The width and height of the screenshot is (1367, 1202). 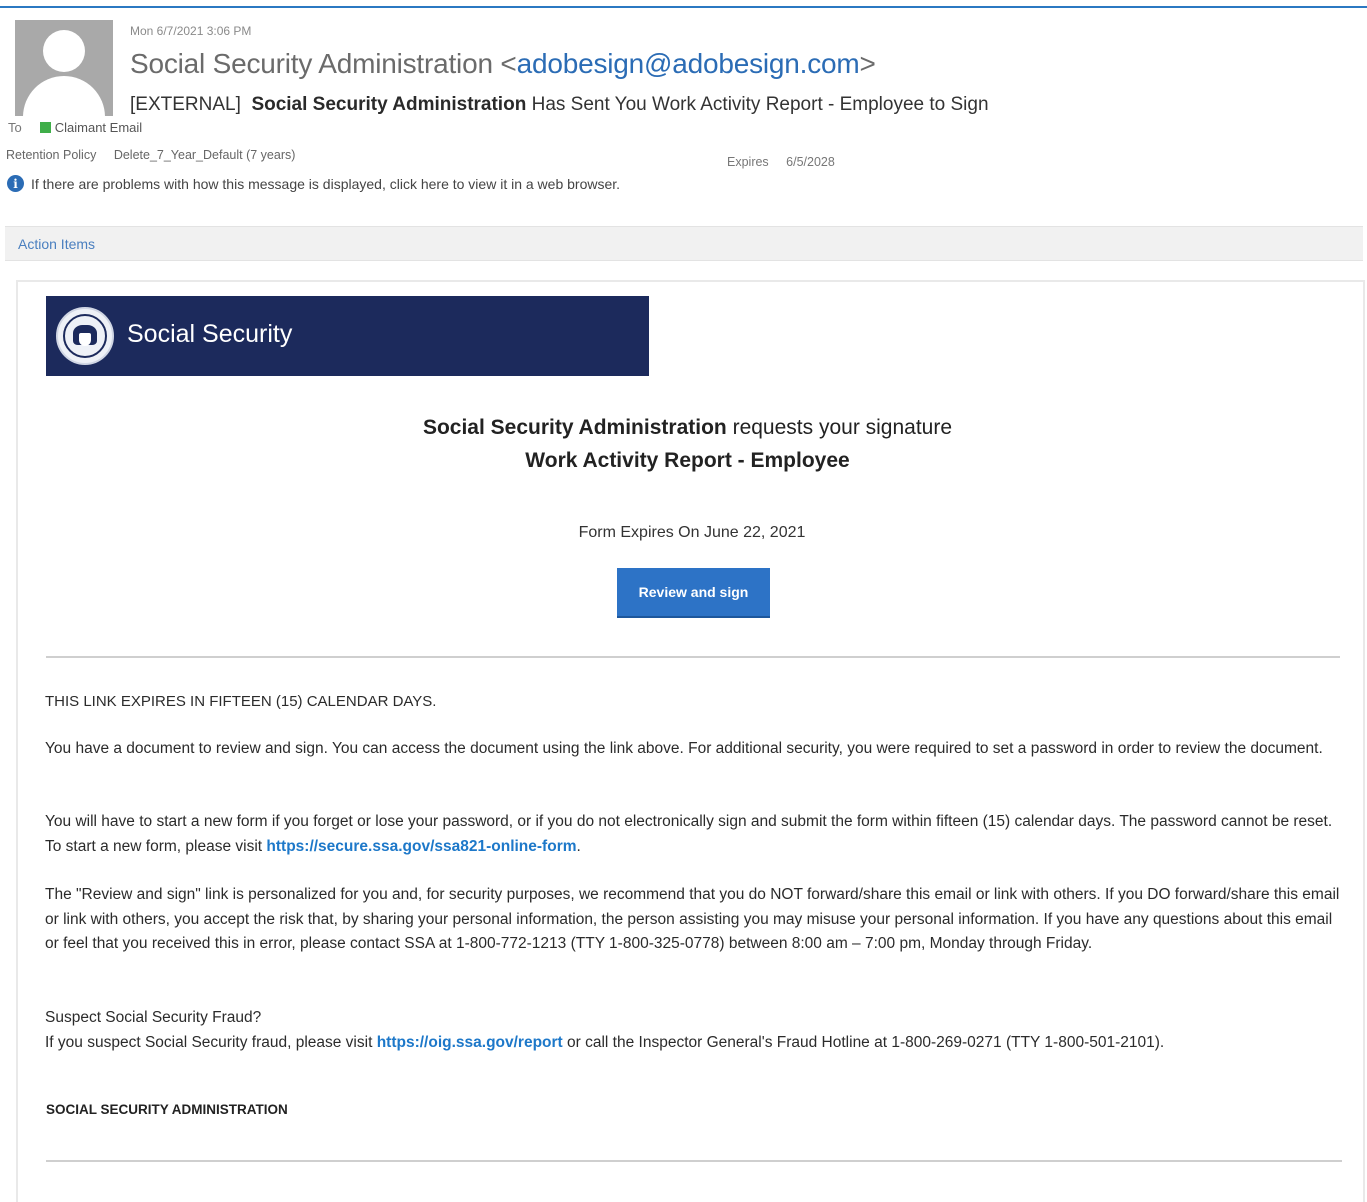 I want to click on ssa-banner: Social Security, so click(x=347, y=336).